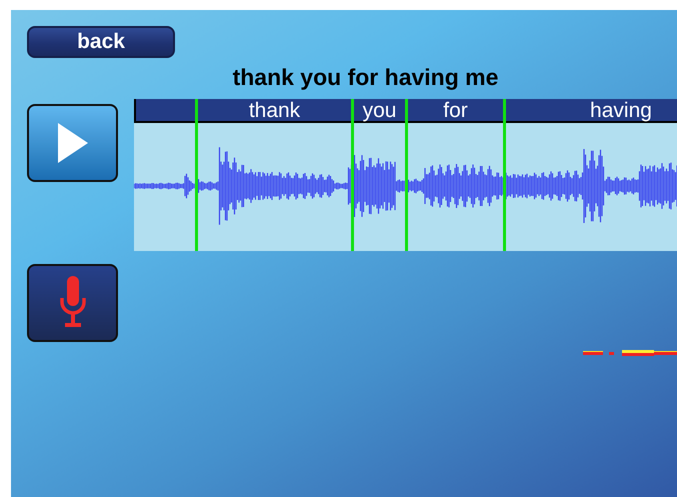 The width and height of the screenshot is (677, 497). I want to click on microphone-icon, so click(73, 303).